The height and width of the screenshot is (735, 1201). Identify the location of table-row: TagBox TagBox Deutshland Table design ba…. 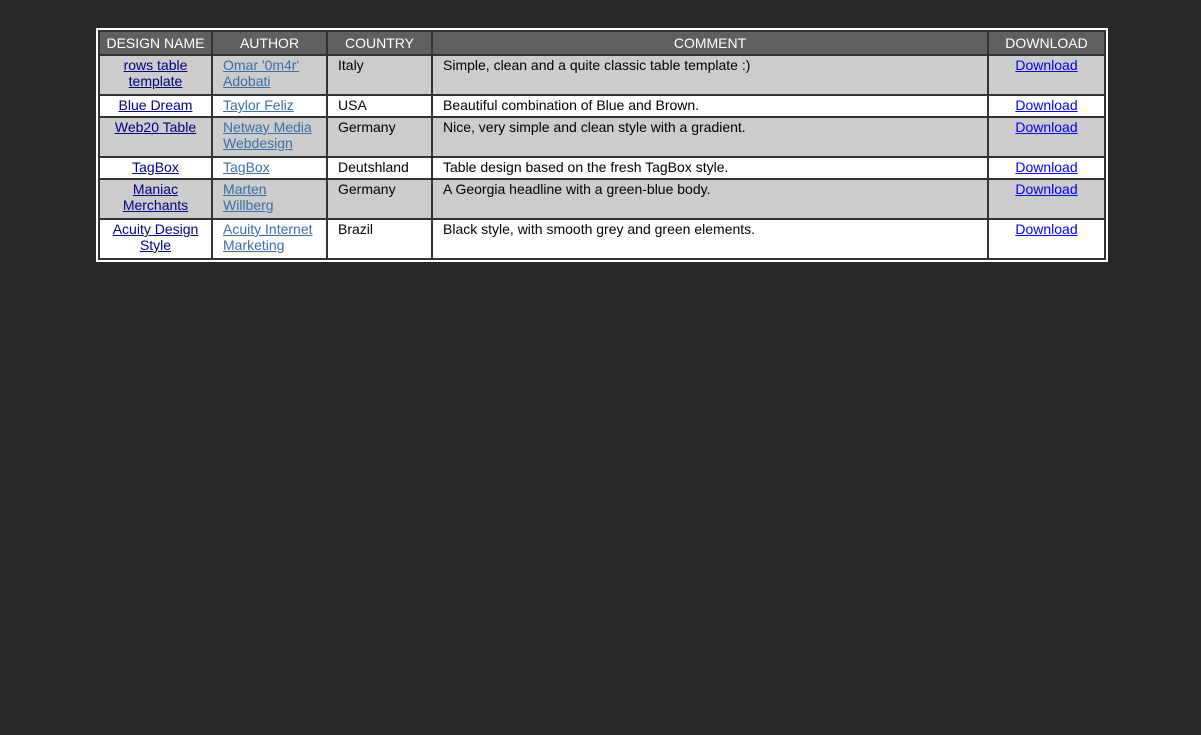
(602, 167).